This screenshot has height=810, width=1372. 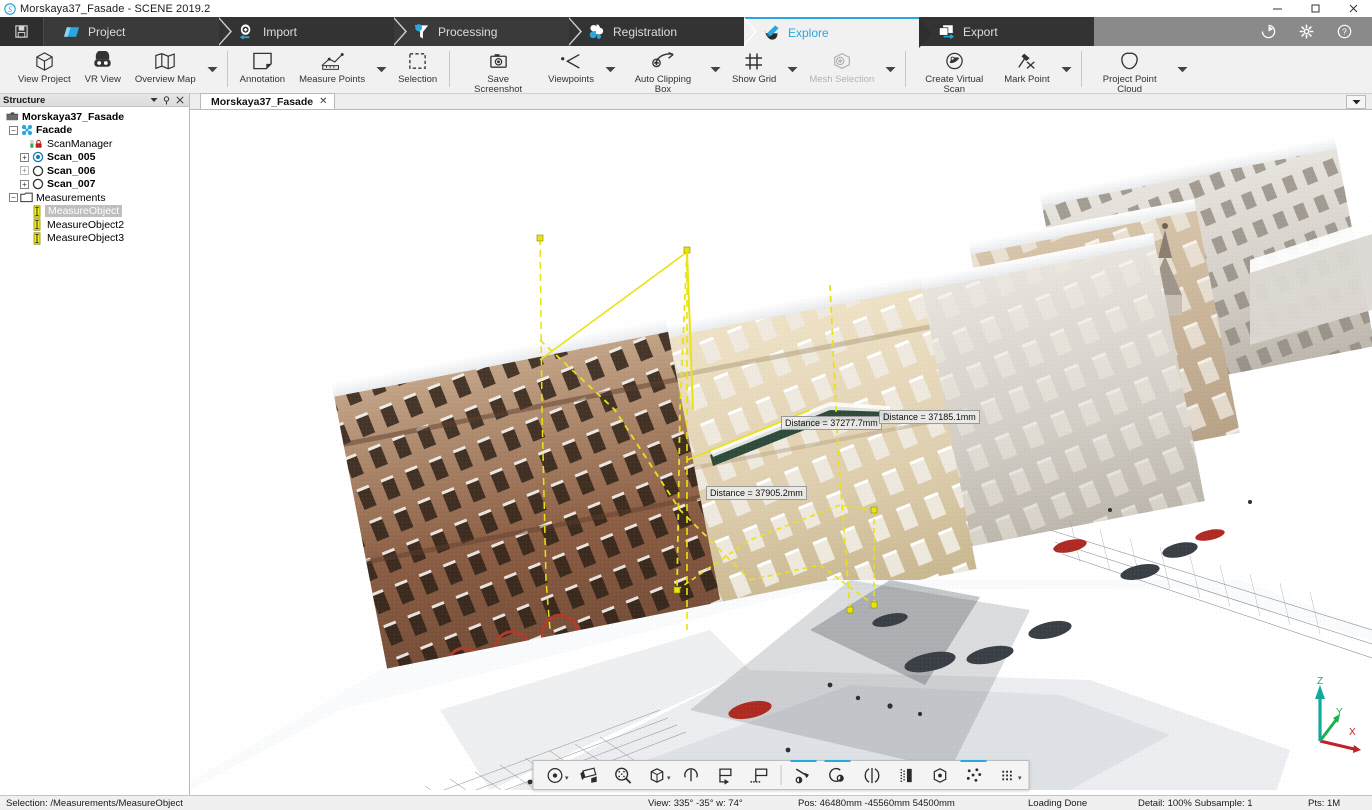 I want to click on camera-icon, so click(x=498, y=61).